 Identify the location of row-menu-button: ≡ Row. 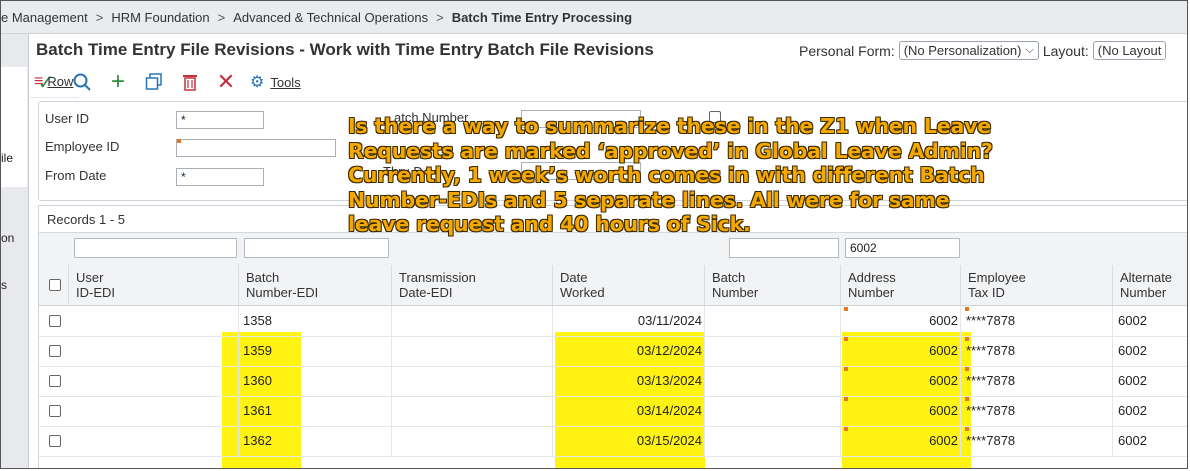
(54, 82).